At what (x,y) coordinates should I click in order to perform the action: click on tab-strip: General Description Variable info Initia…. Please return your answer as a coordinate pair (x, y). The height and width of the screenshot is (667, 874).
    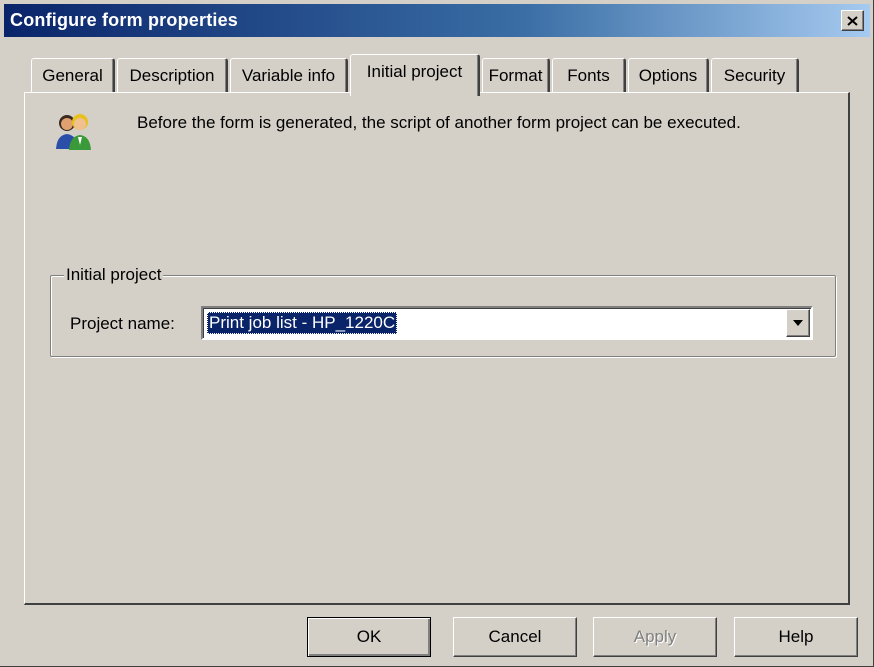
    Looking at the image, I should click on (437, 75).